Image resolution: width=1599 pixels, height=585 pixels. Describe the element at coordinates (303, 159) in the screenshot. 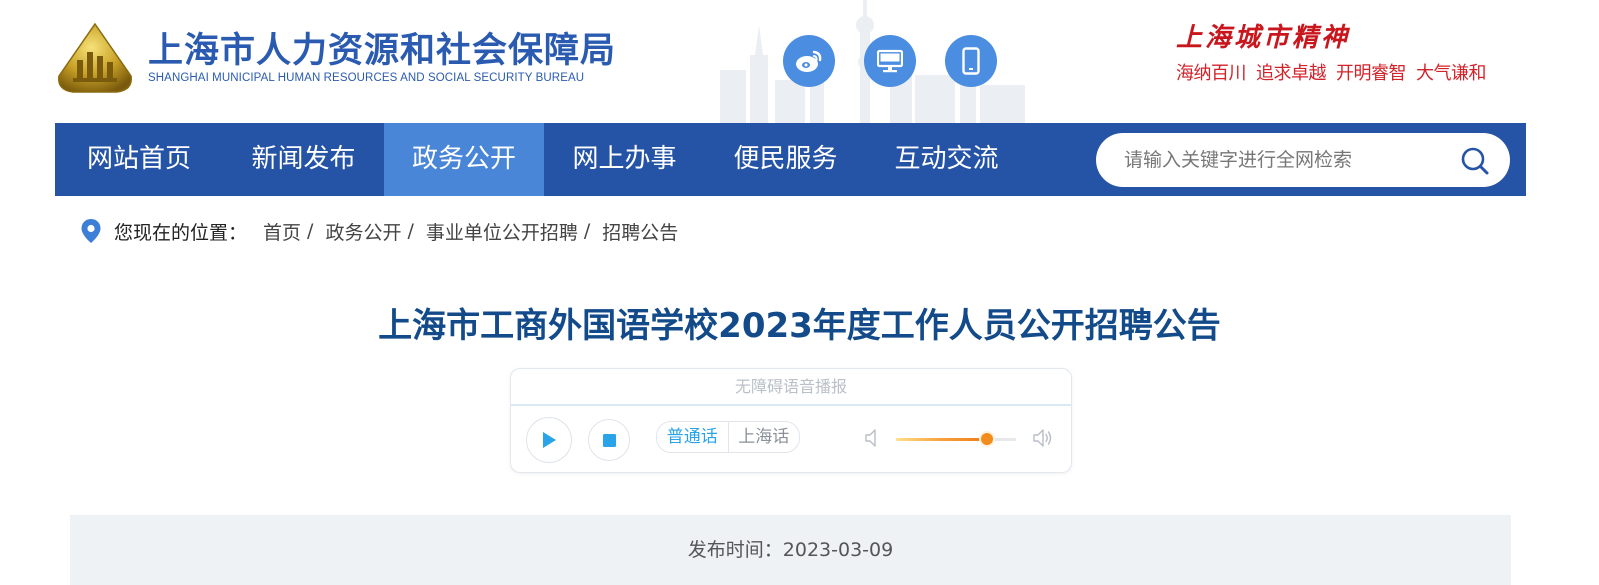

I see `nav-item-news: 新闻发布` at that location.